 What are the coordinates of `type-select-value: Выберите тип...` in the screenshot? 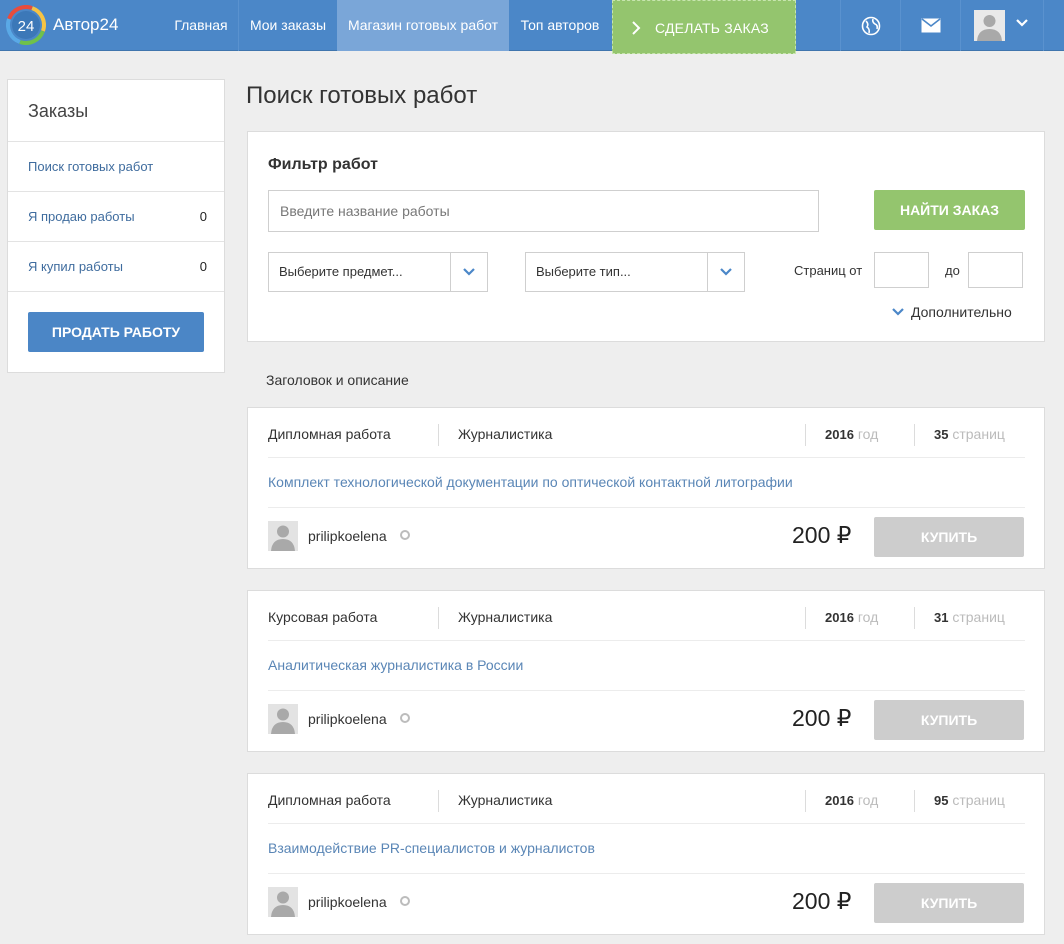 It's located at (583, 271).